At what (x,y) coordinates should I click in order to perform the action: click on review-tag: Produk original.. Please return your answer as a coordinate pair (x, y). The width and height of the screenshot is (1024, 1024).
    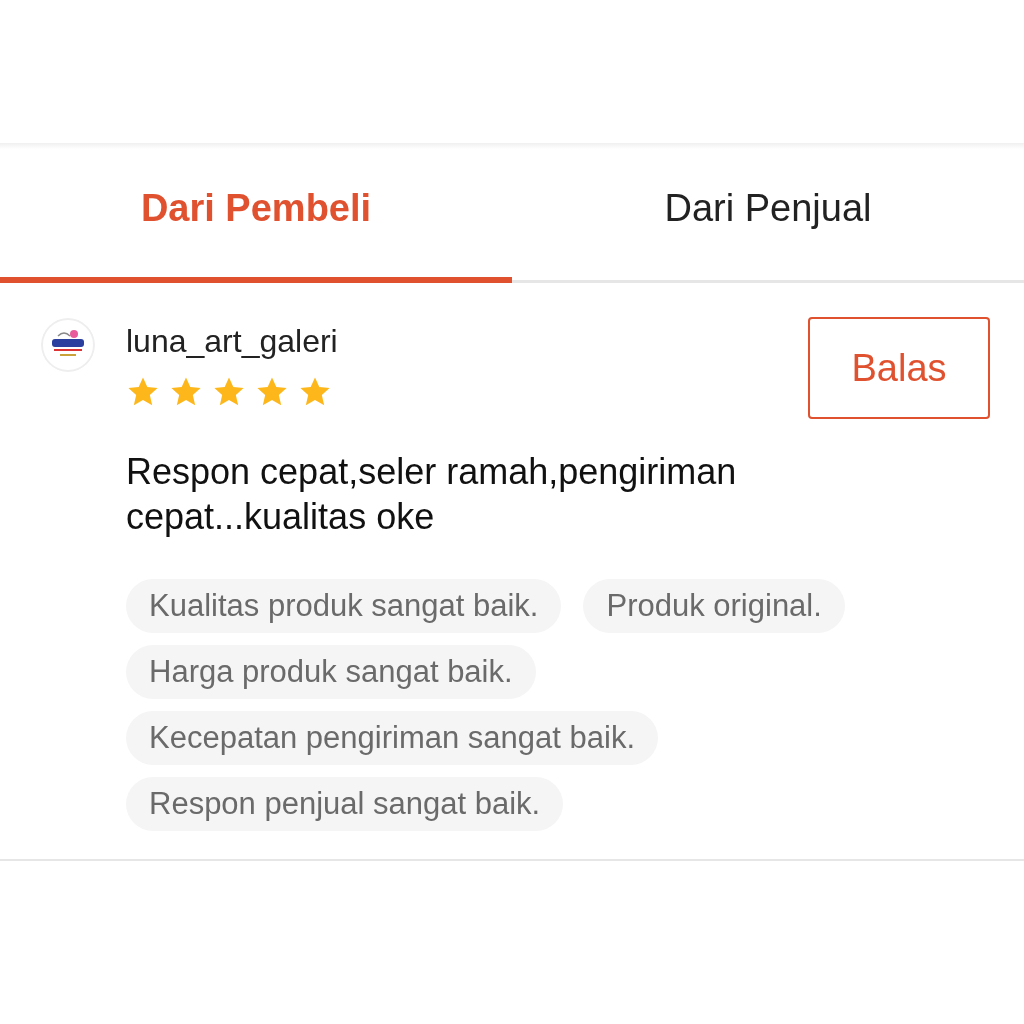
    Looking at the image, I should click on (714, 606).